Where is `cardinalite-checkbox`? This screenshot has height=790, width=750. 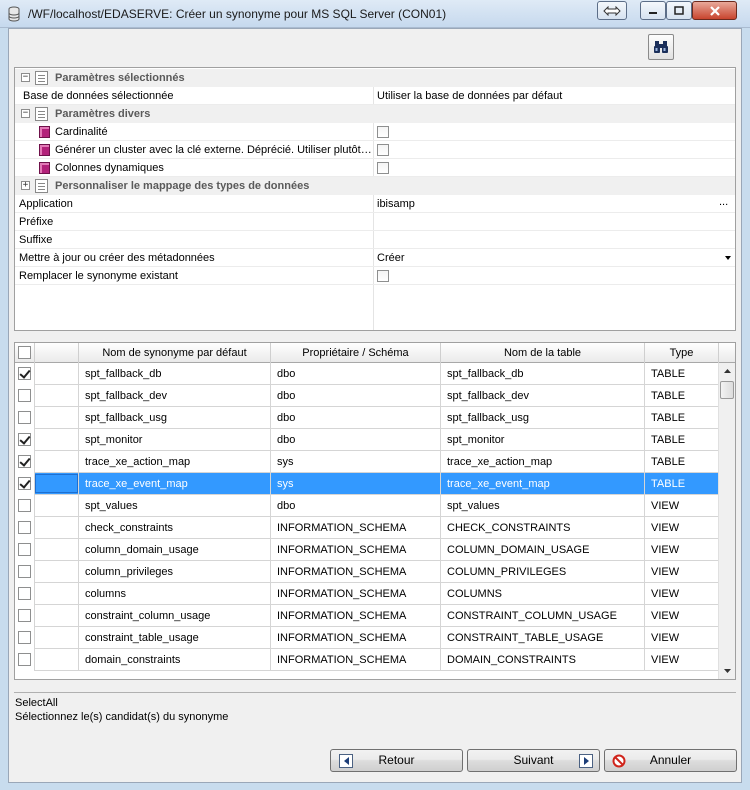
cardinalite-checkbox is located at coordinates (383, 132).